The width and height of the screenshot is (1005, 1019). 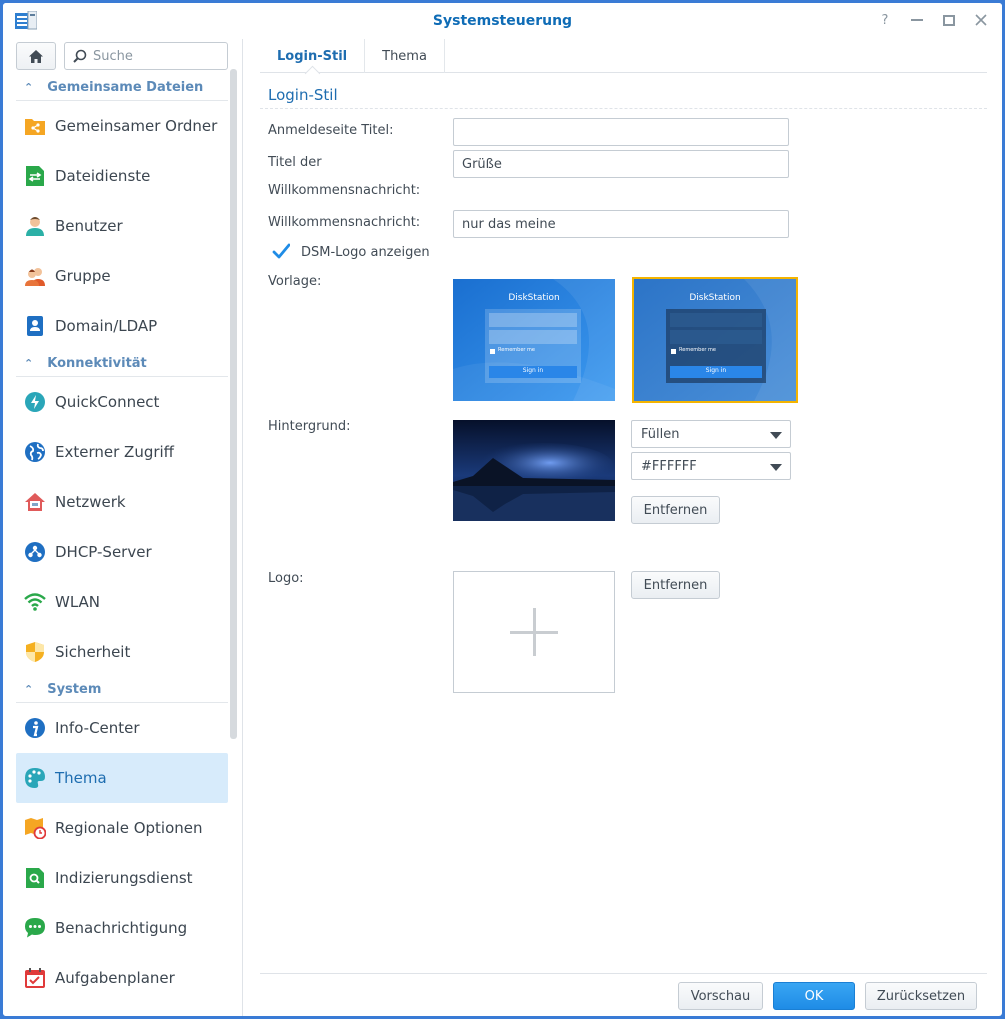 What do you see at coordinates (35, 126) in the screenshot?
I see `shared-folder-icon` at bounding box center [35, 126].